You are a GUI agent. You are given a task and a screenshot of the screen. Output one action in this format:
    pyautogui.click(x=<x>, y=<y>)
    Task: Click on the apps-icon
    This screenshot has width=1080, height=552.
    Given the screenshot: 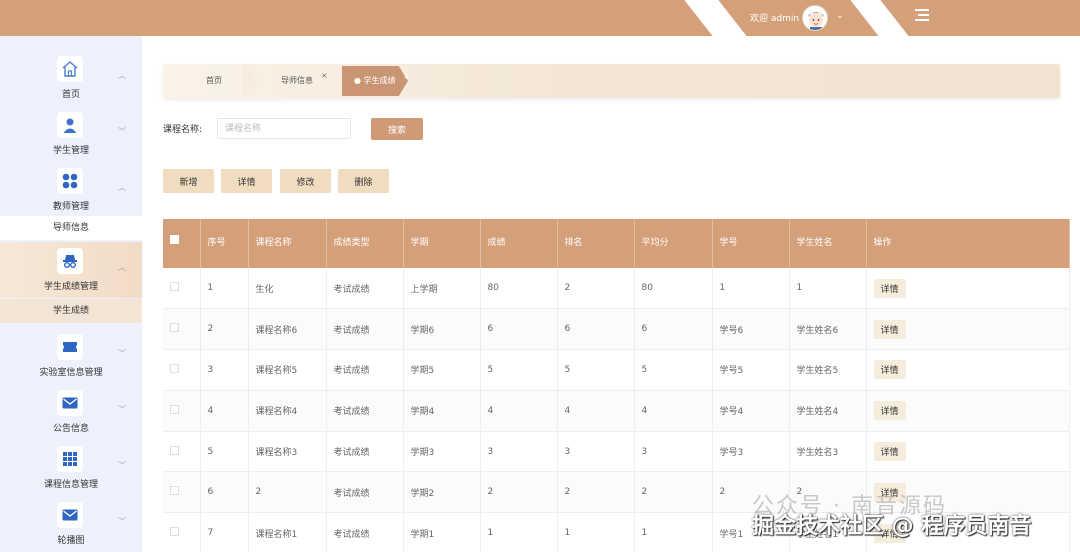 What is the action you would take?
    pyautogui.click(x=70, y=459)
    